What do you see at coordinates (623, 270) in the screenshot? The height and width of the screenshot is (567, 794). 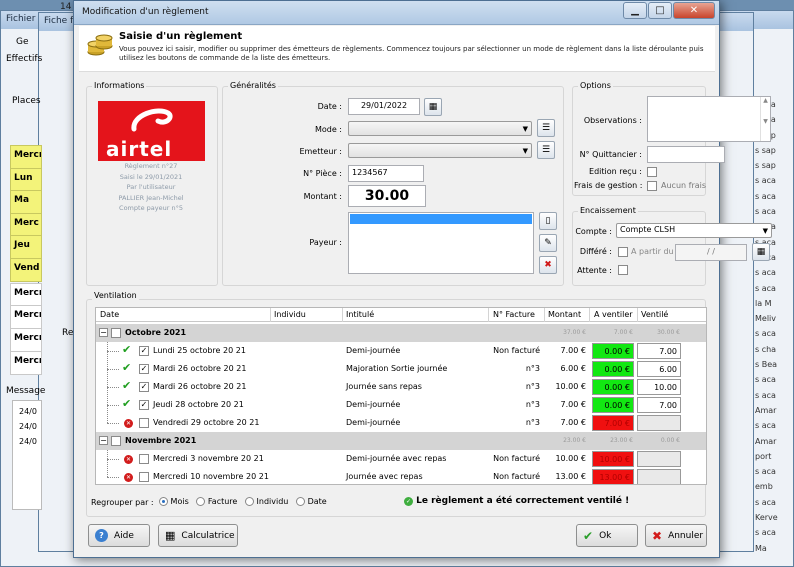 I see `attente-checkbox` at bounding box center [623, 270].